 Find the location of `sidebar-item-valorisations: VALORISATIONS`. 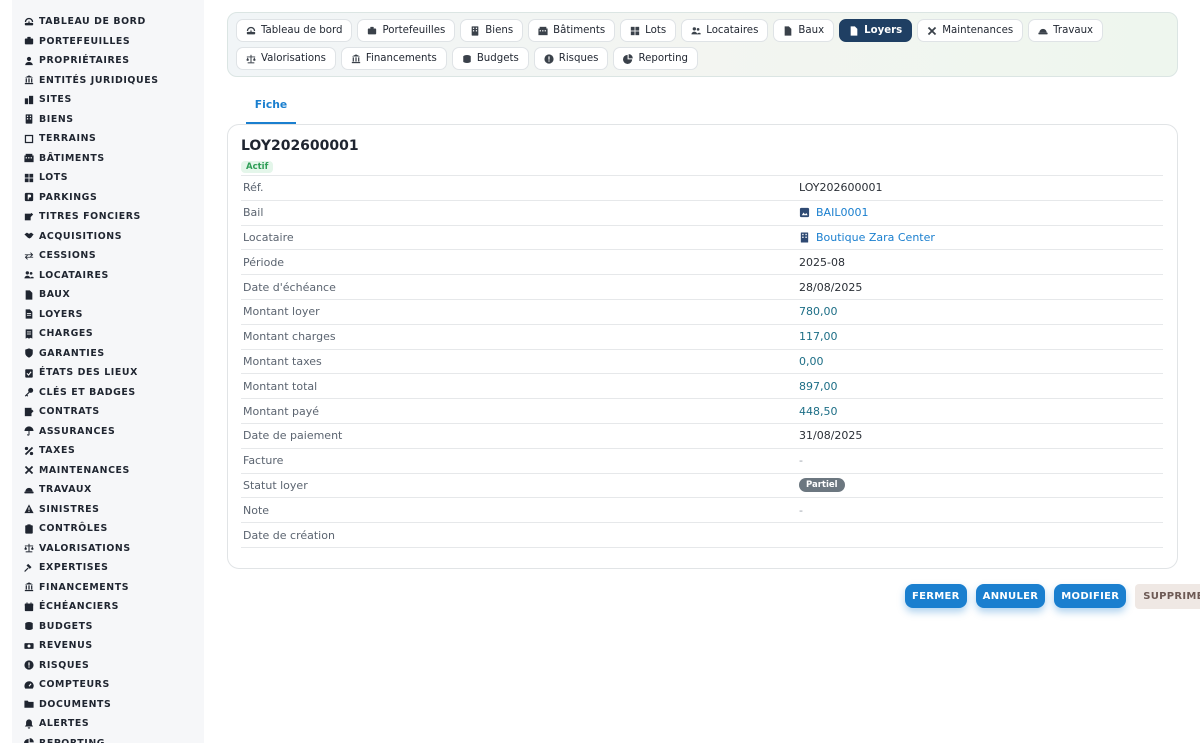

sidebar-item-valorisations: VALORISATIONS is located at coordinates (108, 549).